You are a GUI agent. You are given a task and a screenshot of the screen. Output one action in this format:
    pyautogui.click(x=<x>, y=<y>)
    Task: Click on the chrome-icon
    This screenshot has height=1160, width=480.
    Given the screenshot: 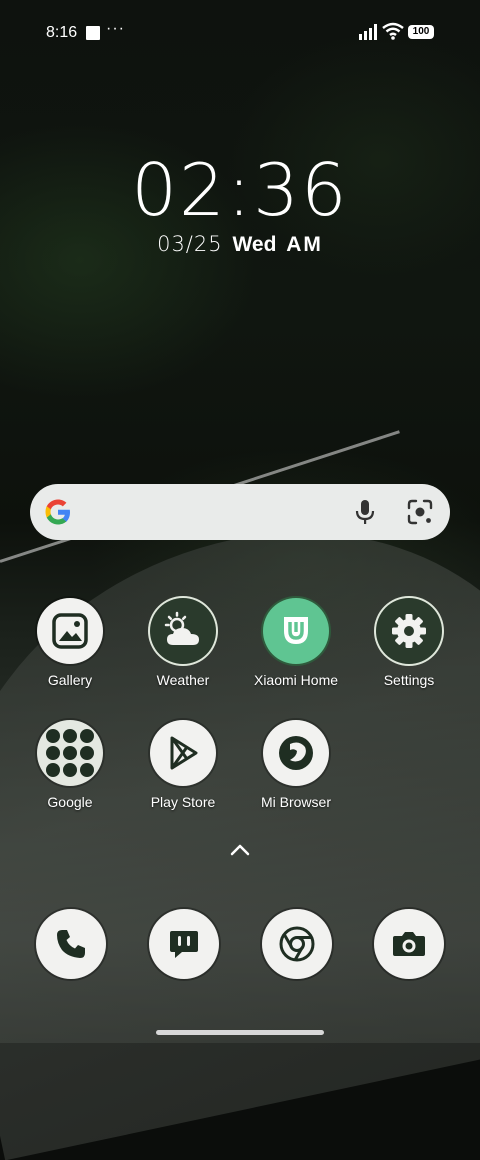 What is the action you would take?
    pyautogui.click(x=297, y=944)
    